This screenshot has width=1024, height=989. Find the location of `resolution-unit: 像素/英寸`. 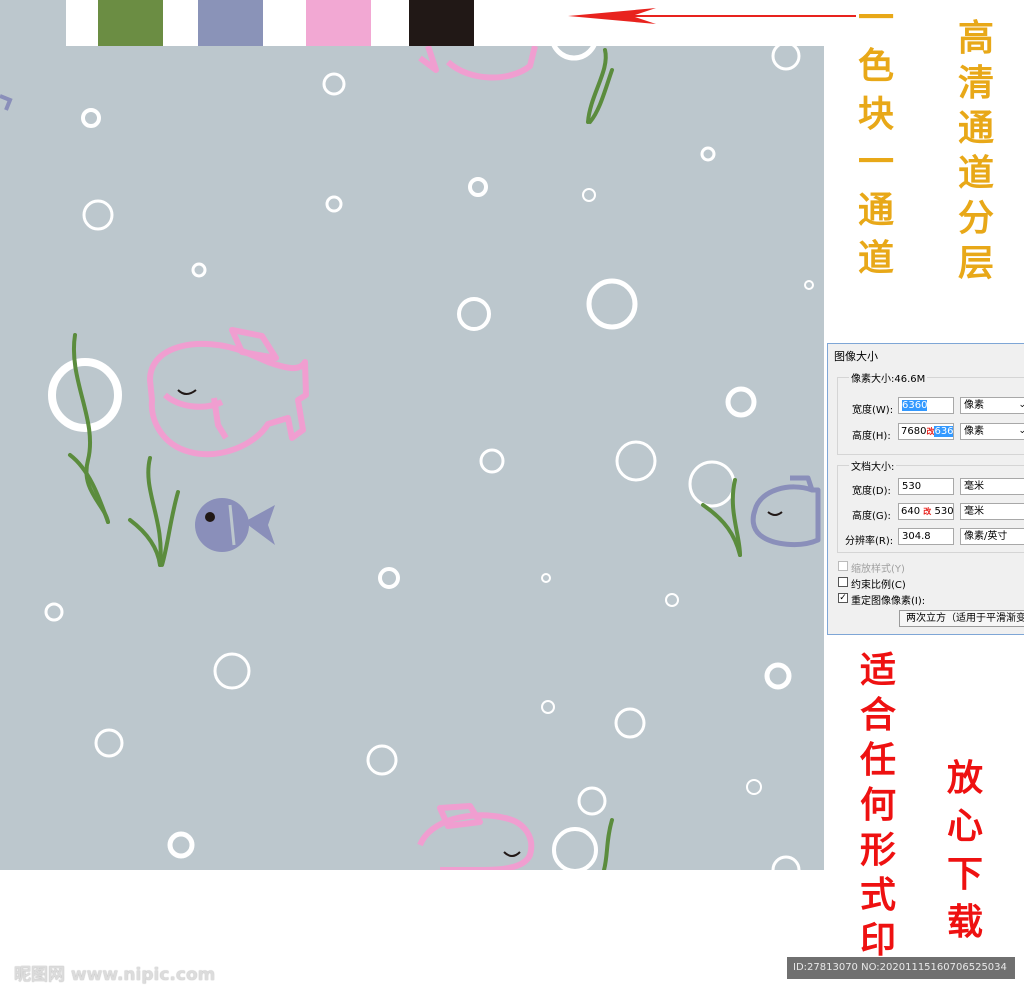

resolution-unit: 像素/英寸 is located at coordinates (986, 536).